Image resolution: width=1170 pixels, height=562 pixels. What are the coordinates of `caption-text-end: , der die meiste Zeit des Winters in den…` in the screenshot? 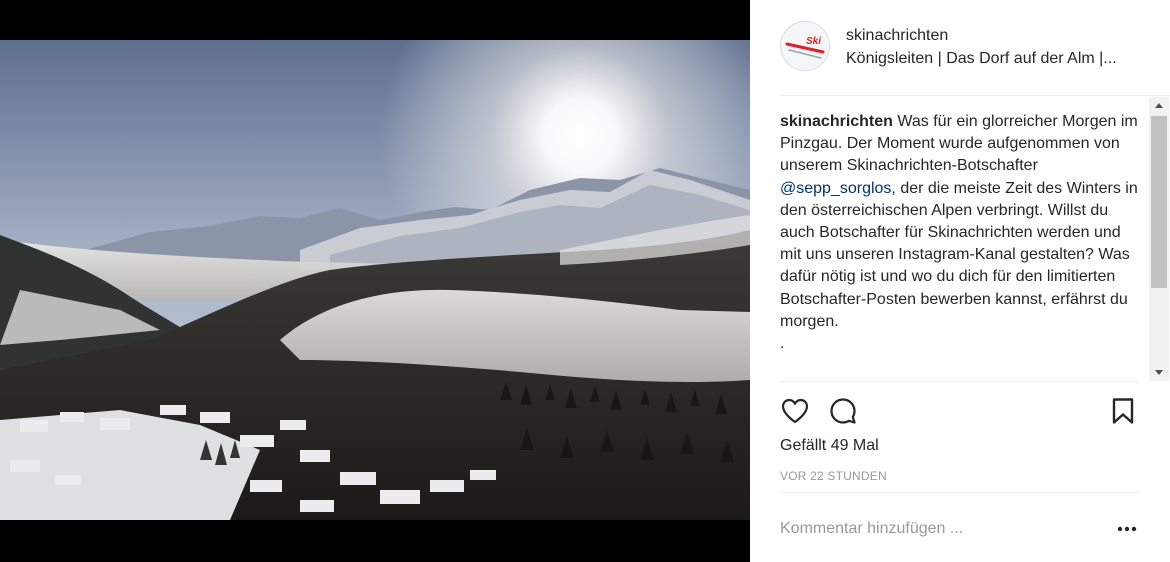 It's located at (959, 254).